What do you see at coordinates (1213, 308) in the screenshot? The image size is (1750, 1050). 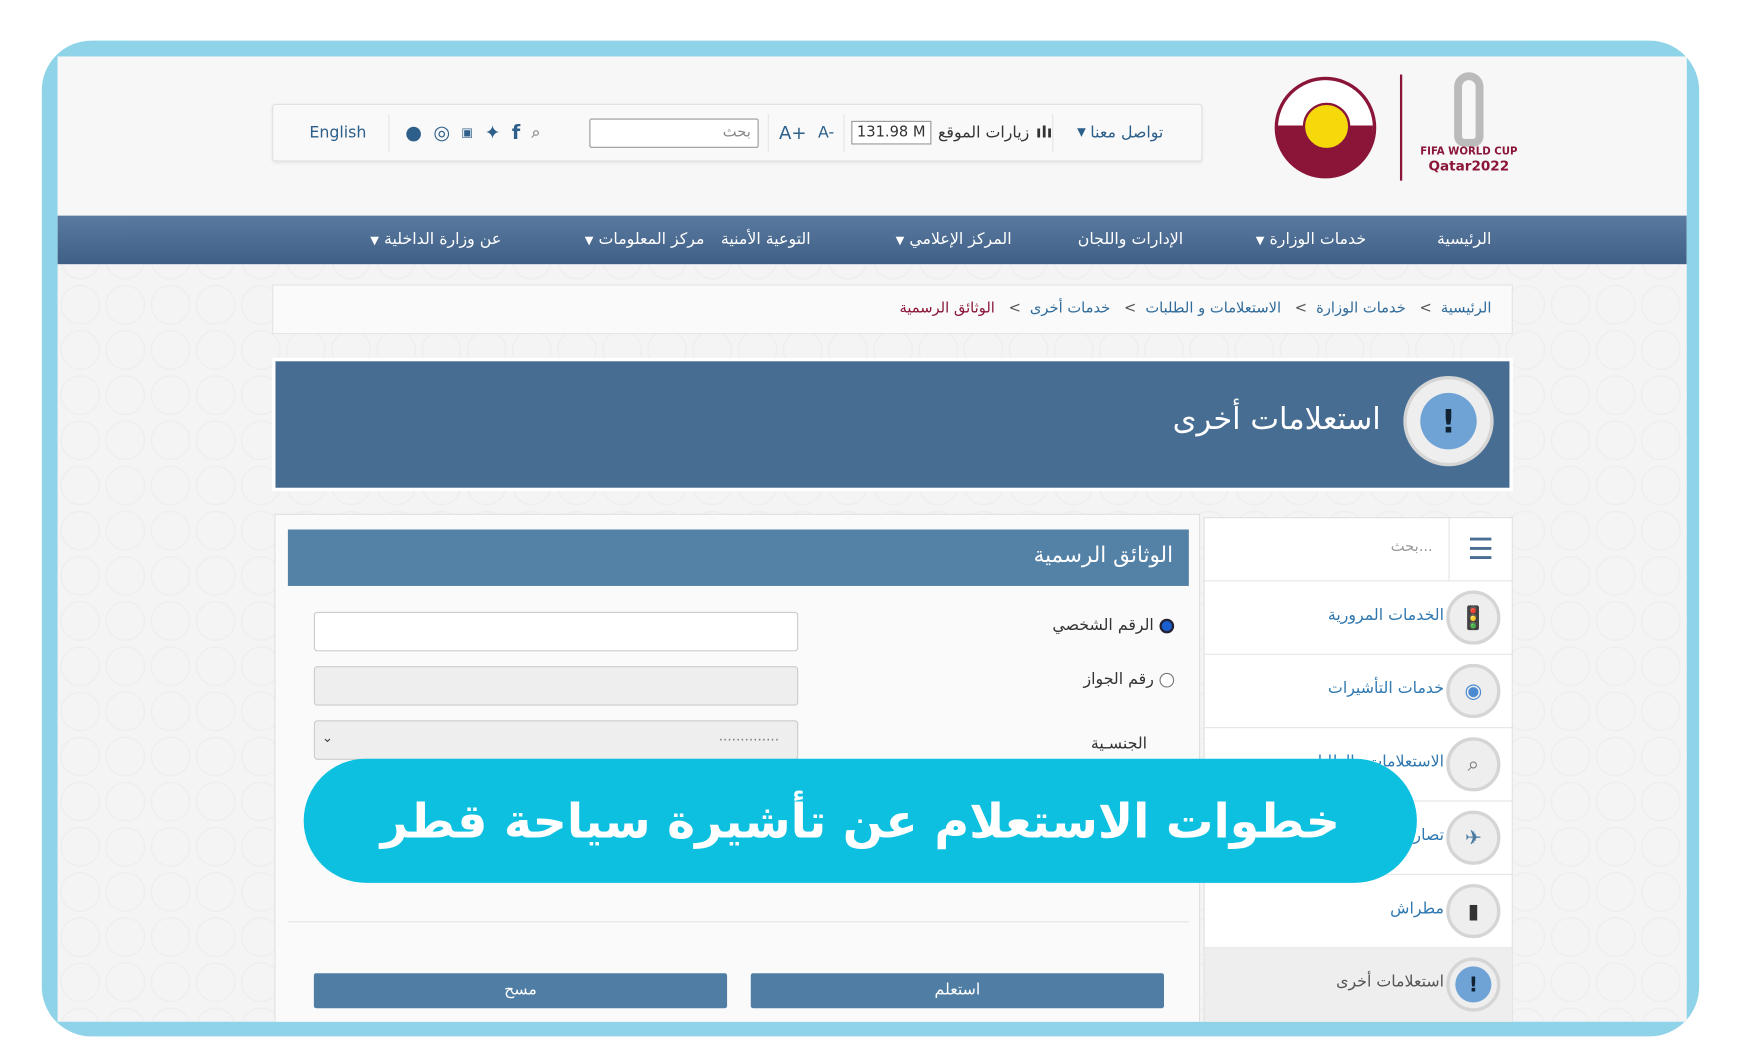 I see `breadcrumb-inquiries: الاستعلامات و الطلبات` at bounding box center [1213, 308].